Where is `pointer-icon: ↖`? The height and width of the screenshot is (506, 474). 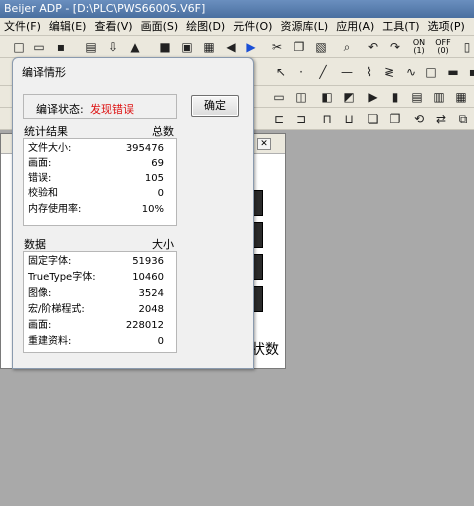 pointer-icon: ↖ is located at coordinates (281, 72).